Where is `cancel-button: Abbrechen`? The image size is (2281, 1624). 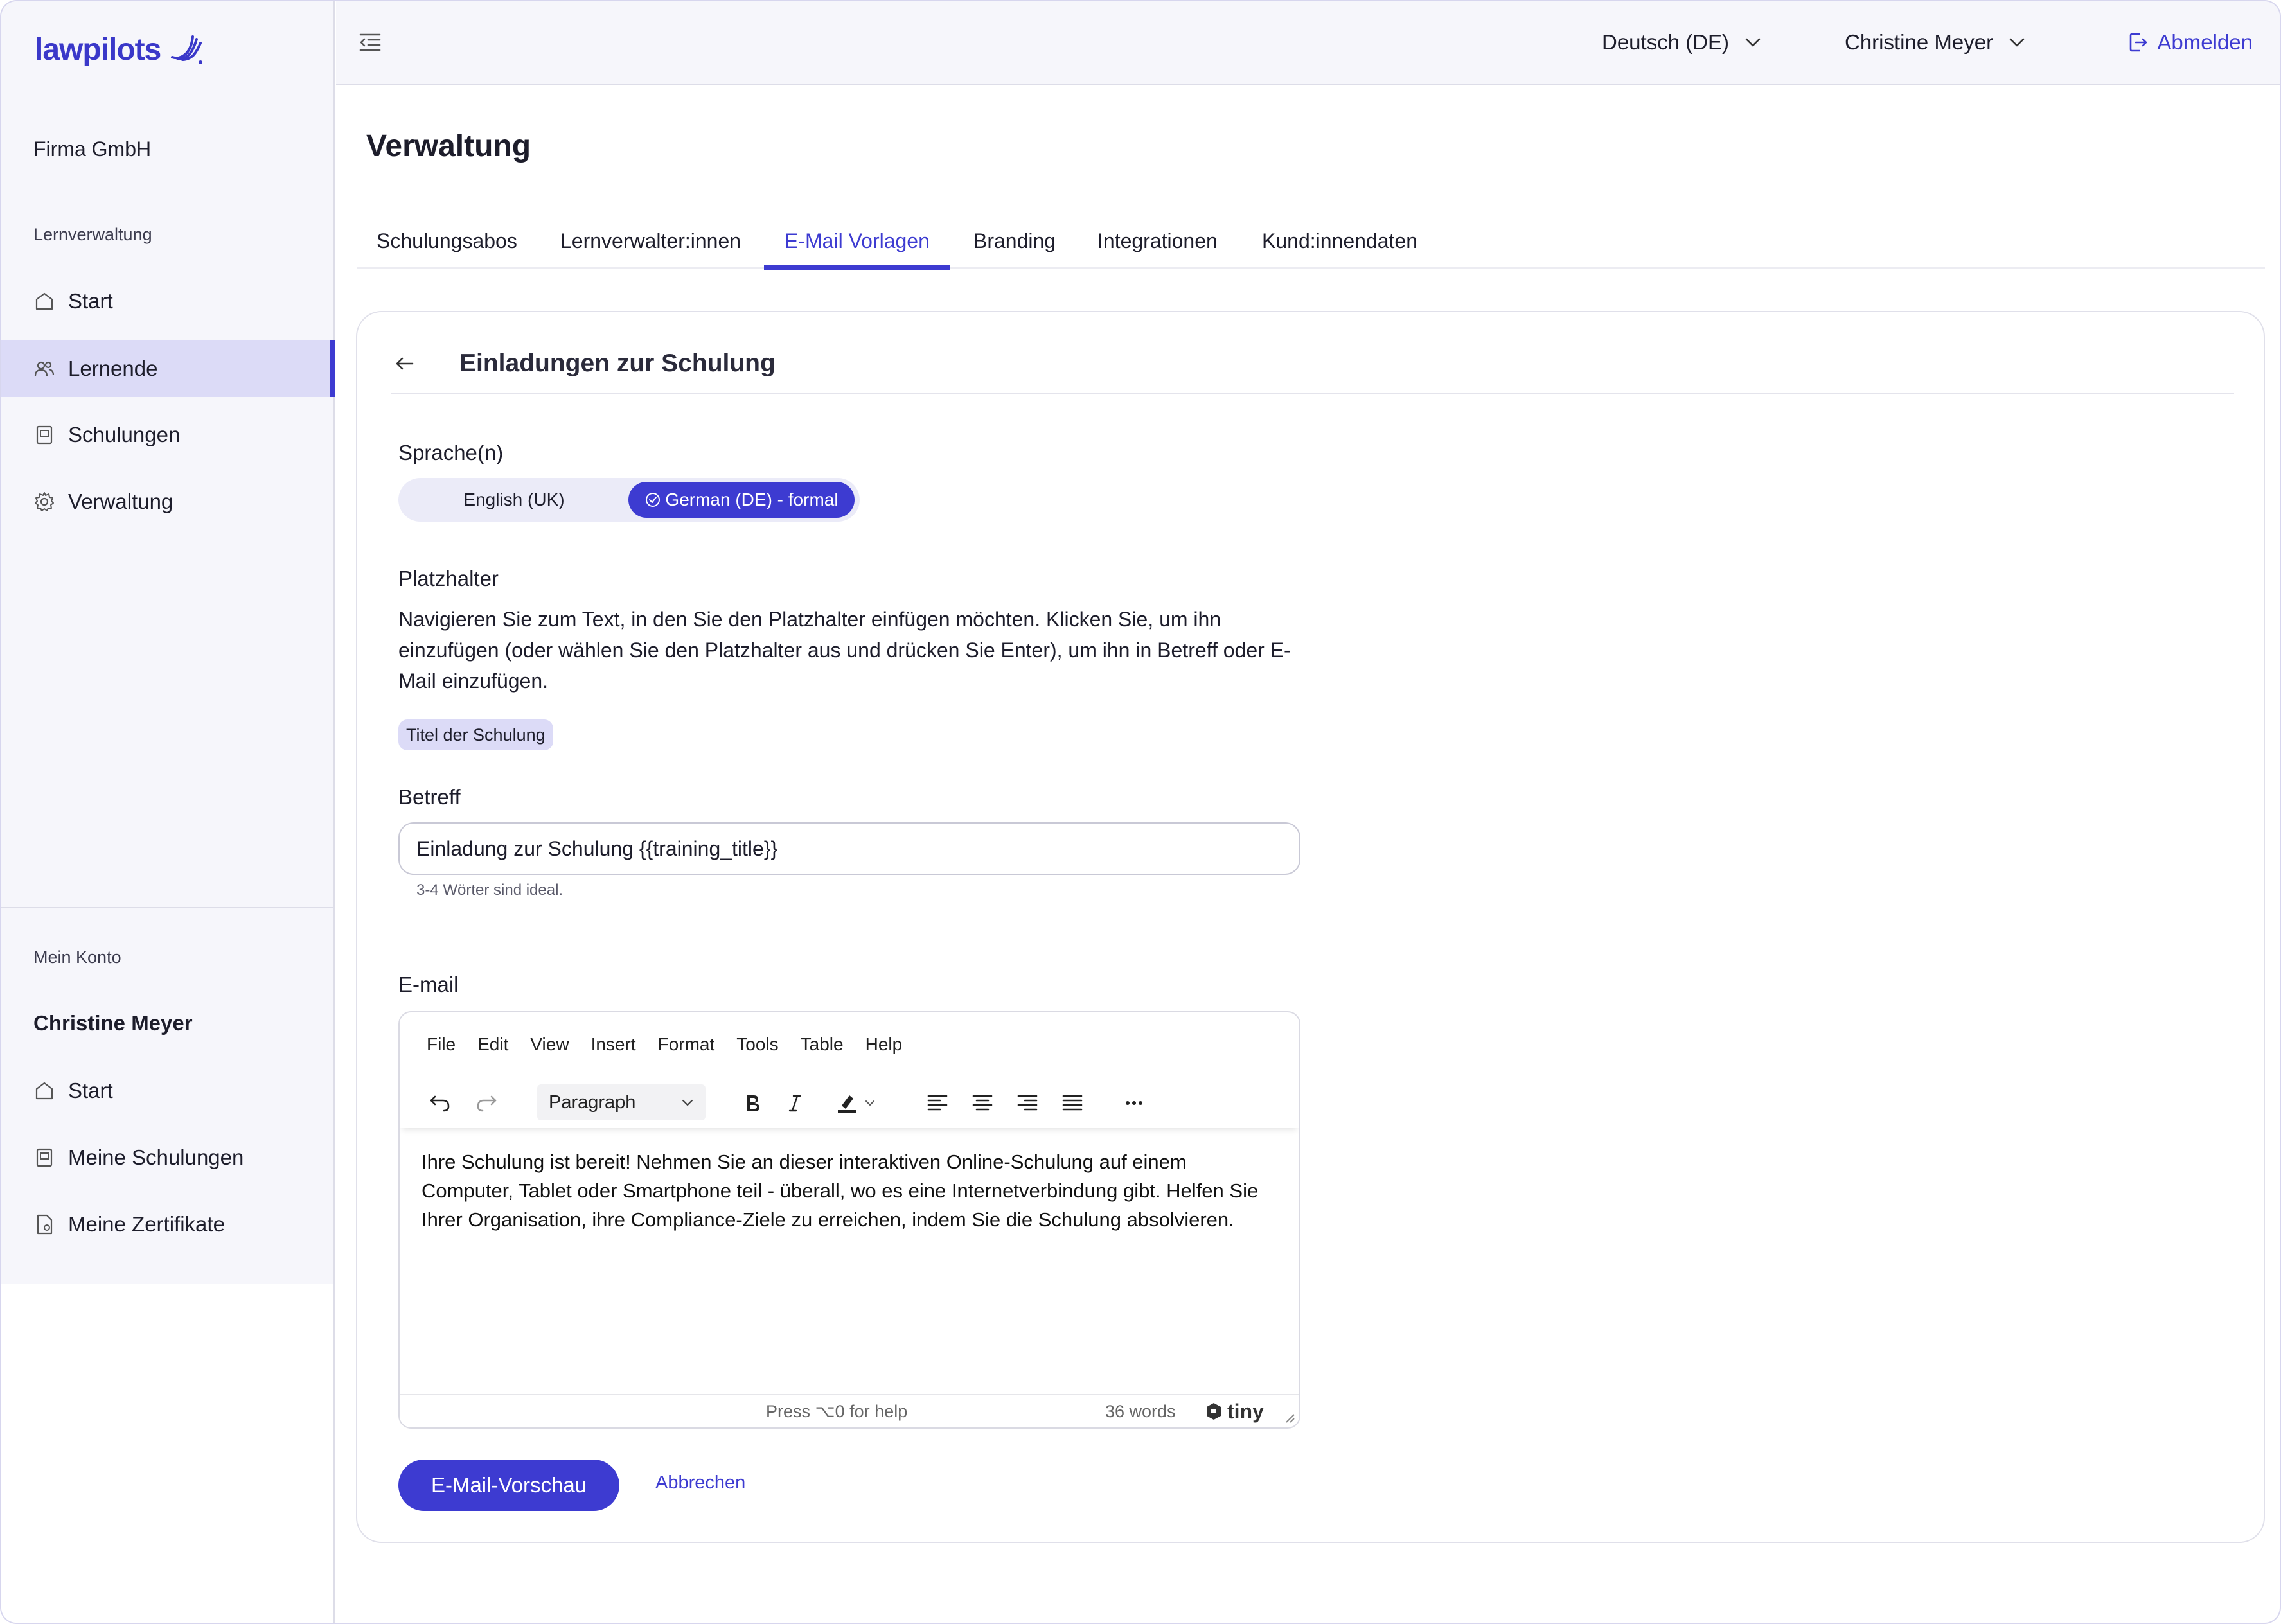 cancel-button: Abbrechen is located at coordinates (700, 1483).